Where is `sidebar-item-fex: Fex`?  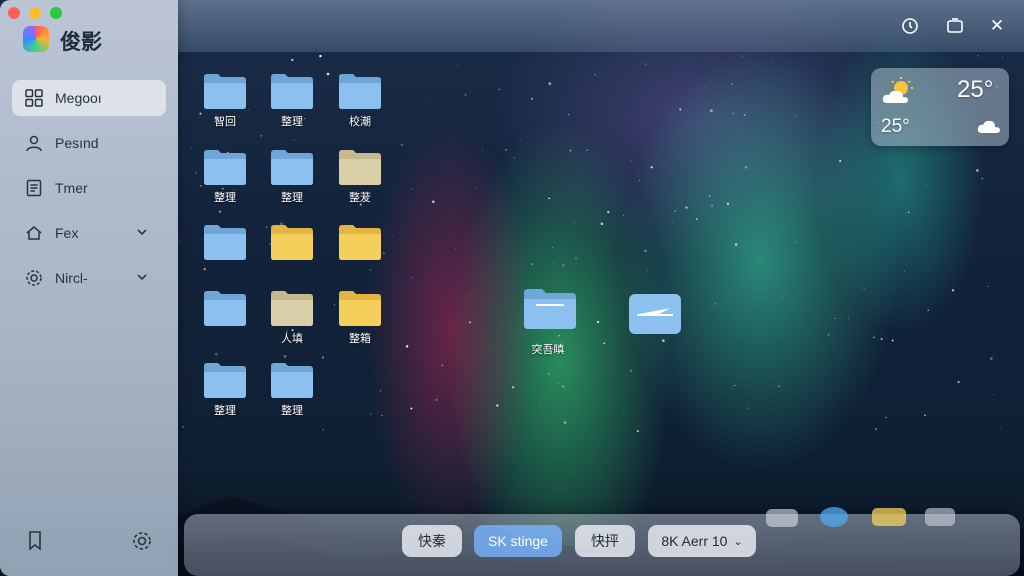
sidebar-item-fex: Fex is located at coordinates (89, 233).